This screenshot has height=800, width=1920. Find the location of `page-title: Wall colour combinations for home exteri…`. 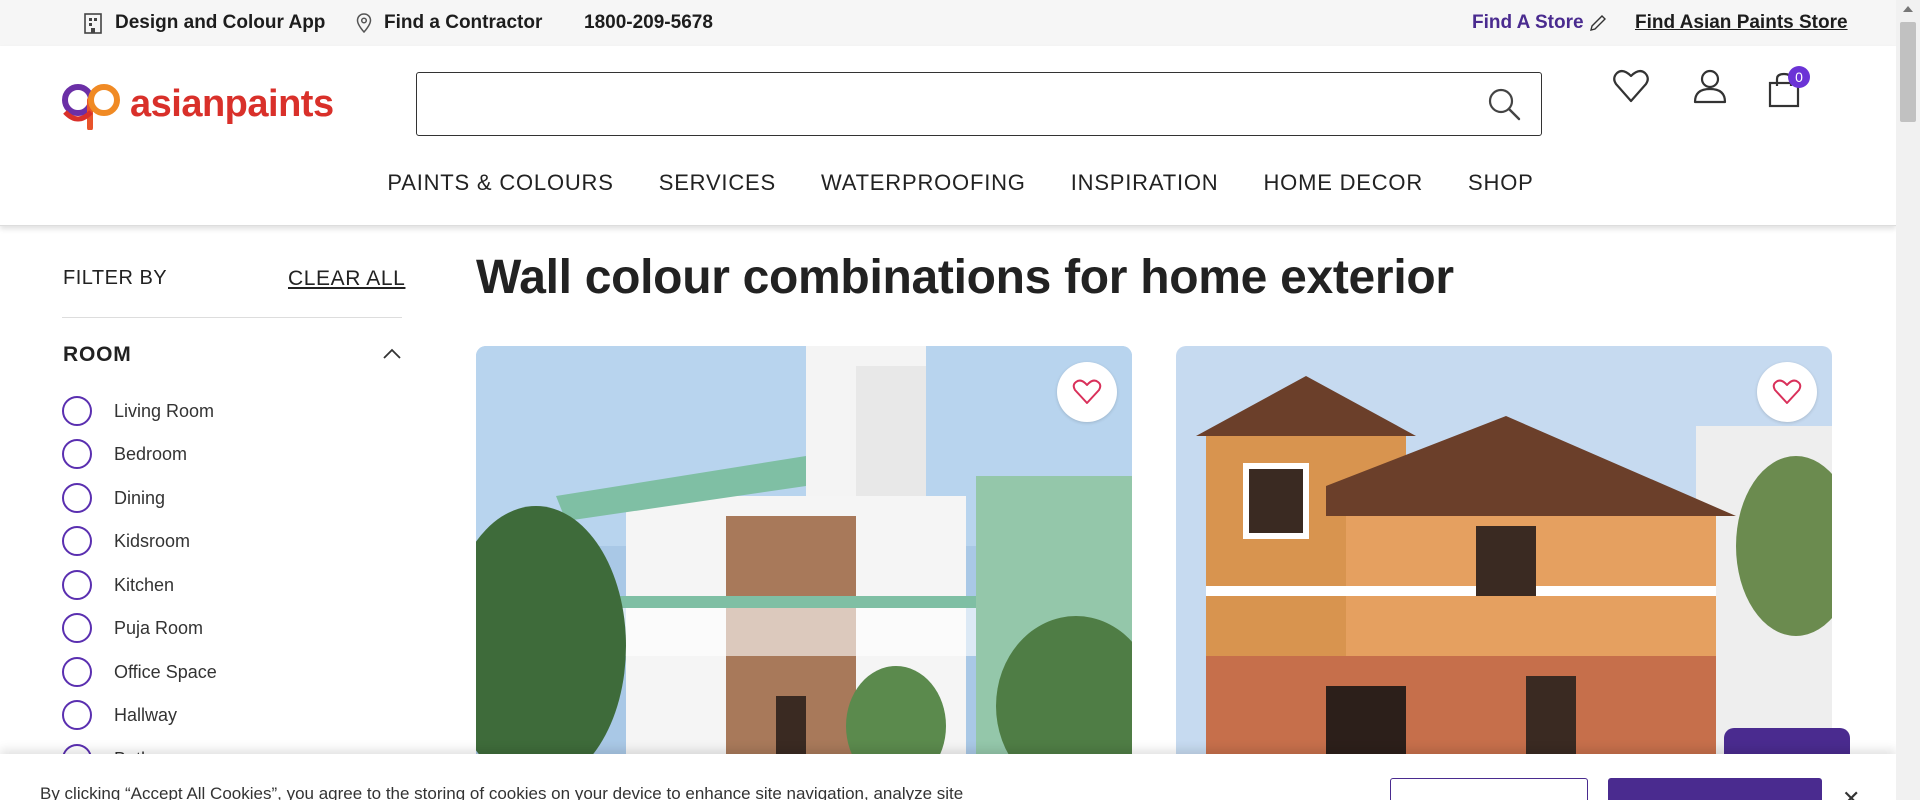

page-title: Wall colour combinations for home exteri… is located at coordinates (965, 277).